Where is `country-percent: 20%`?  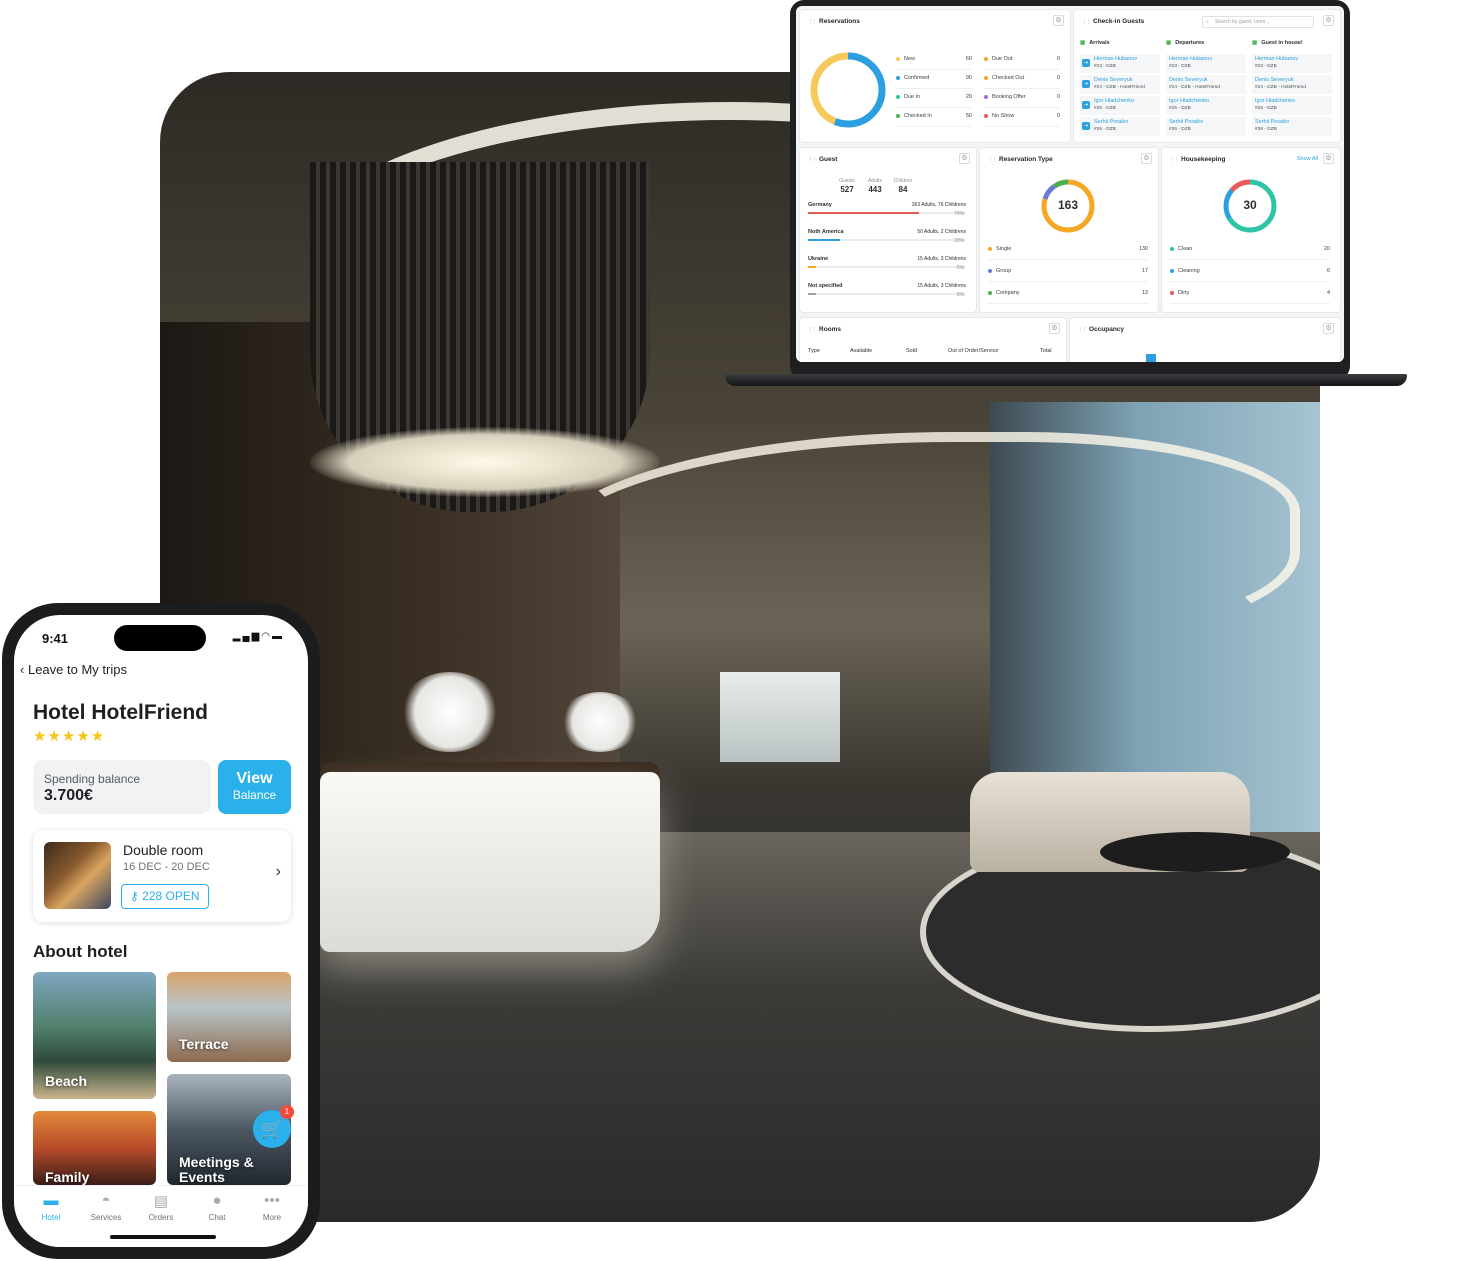 country-percent: 20% is located at coordinates (958, 241).